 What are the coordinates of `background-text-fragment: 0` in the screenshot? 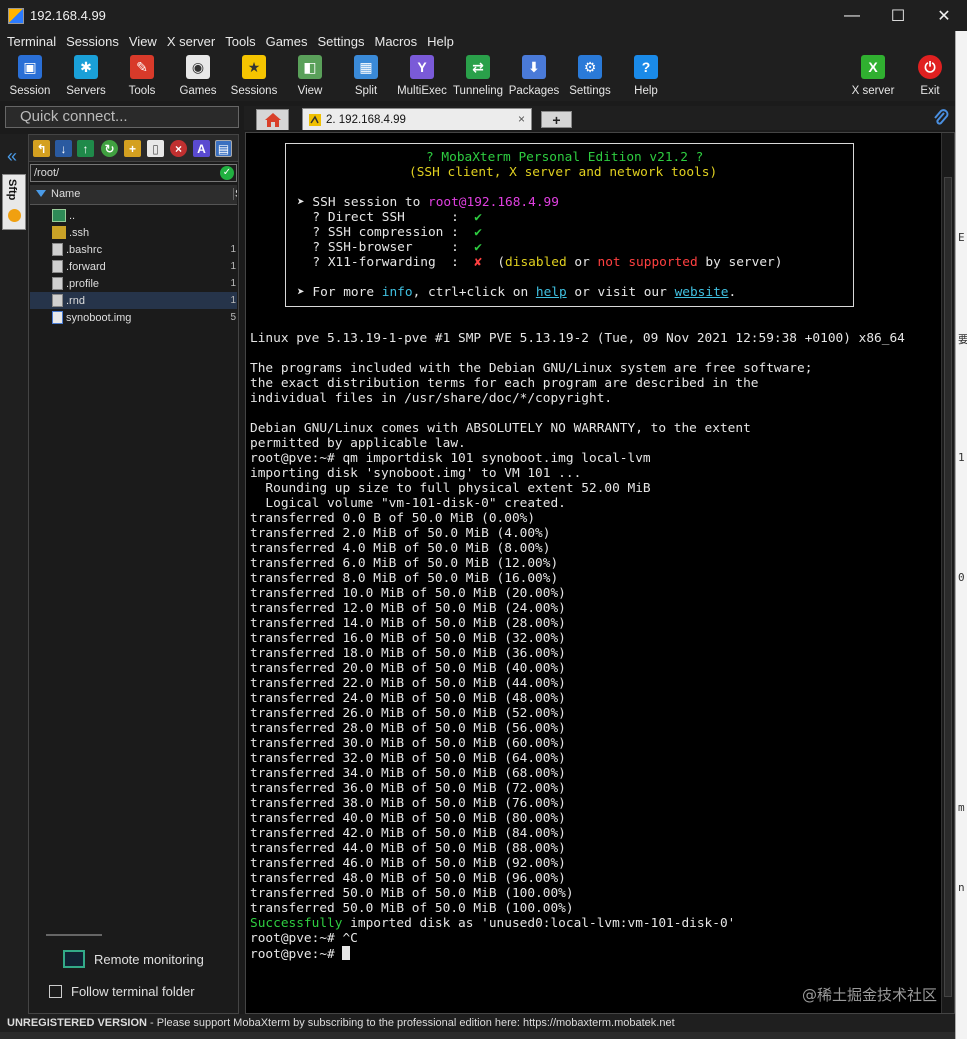 It's located at (961, 577).